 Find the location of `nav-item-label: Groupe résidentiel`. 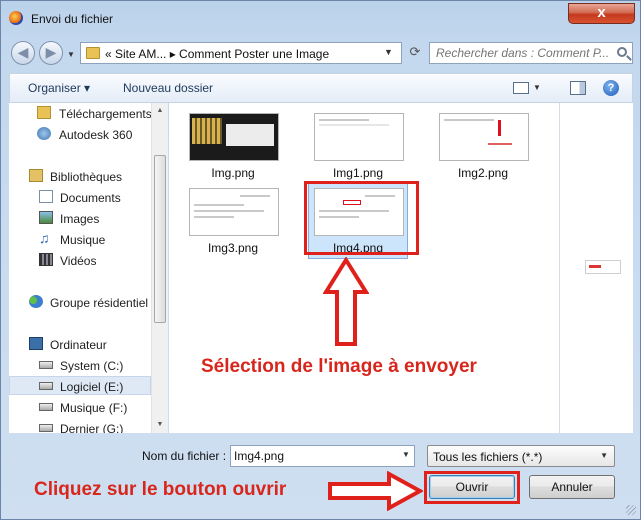

nav-item-label: Groupe résidentiel is located at coordinates (99, 303).